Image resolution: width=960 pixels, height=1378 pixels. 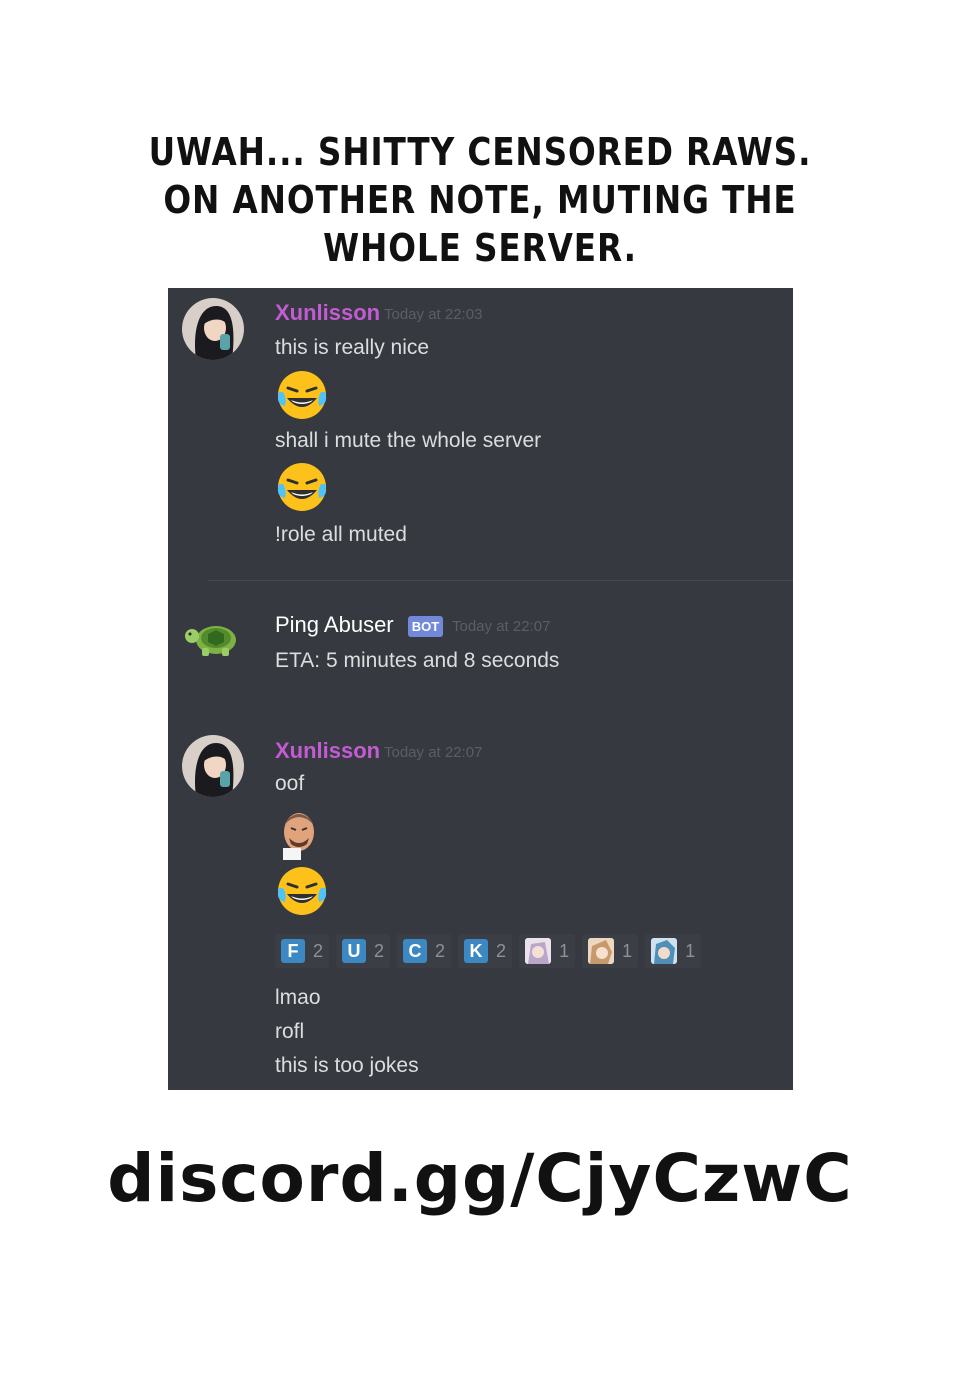 What do you see at coordinates (480, 152) in the screenshot?
I see `caption-line-1: UWAH... SHITTY CENSORED RAWS.` at bounding box center [480, 152].